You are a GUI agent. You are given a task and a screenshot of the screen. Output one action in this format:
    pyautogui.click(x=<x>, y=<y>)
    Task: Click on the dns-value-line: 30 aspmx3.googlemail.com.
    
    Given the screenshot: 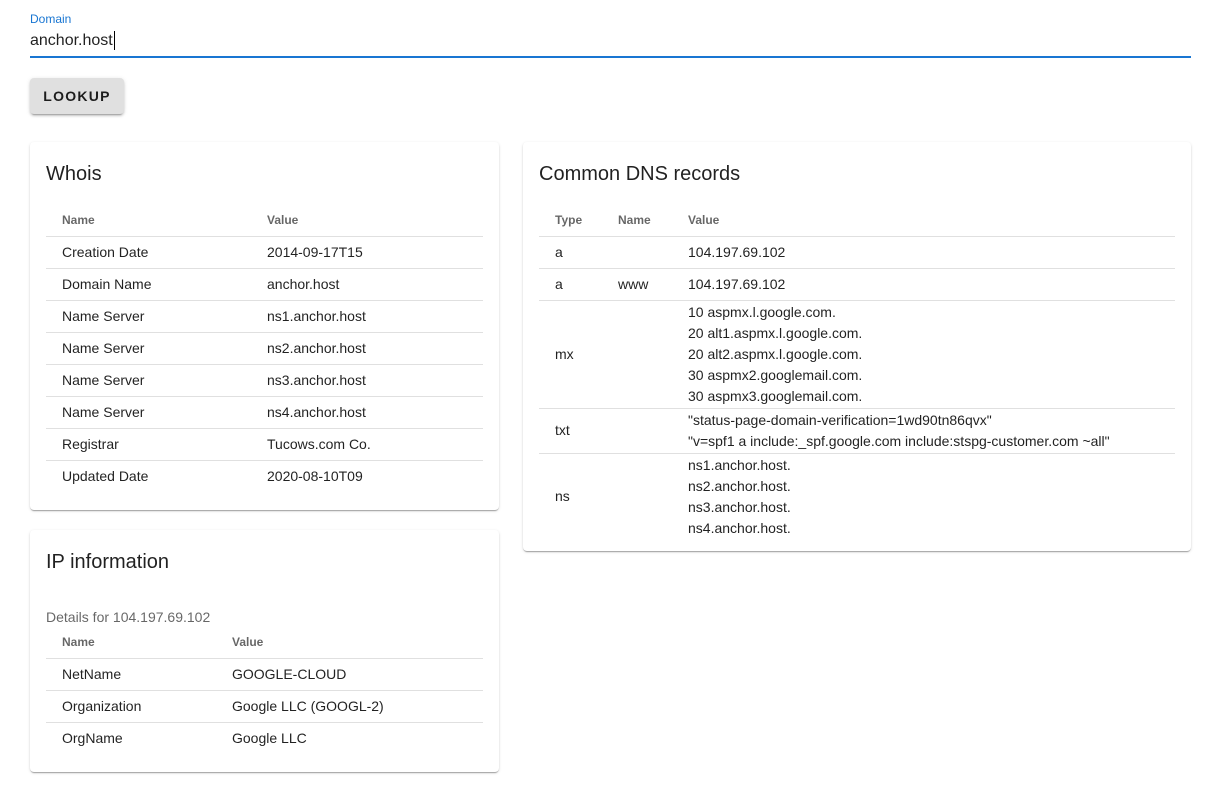 What is the action you would take?
    pyautogui.click(x=775, y=395)
    